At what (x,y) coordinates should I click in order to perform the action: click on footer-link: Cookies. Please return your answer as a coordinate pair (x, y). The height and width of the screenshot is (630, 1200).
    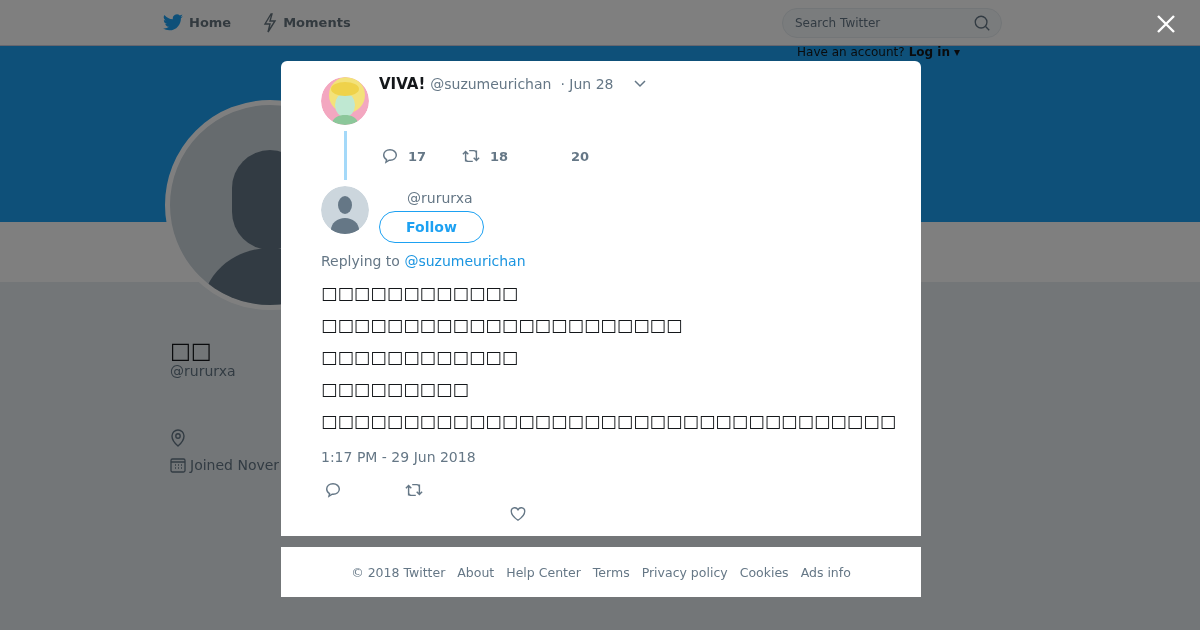
    Looking at the image, I should click on (764, 572).